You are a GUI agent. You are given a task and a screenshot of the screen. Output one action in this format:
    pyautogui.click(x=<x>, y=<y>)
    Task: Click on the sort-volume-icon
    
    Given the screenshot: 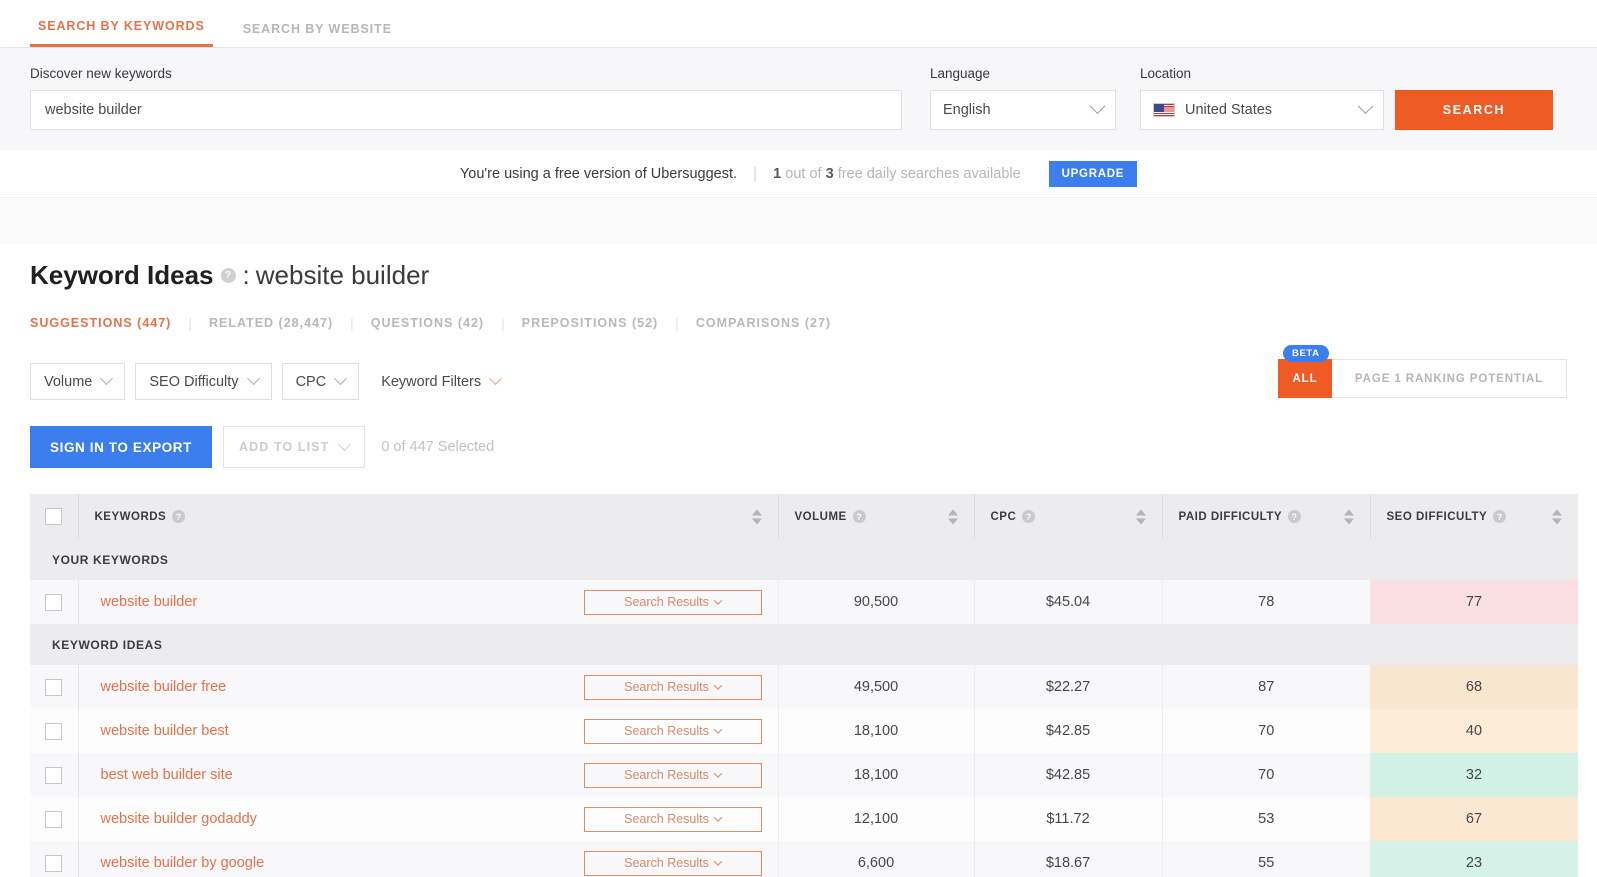 What is the action you would take?
    pyautogui.click(x=952, y=516)
    